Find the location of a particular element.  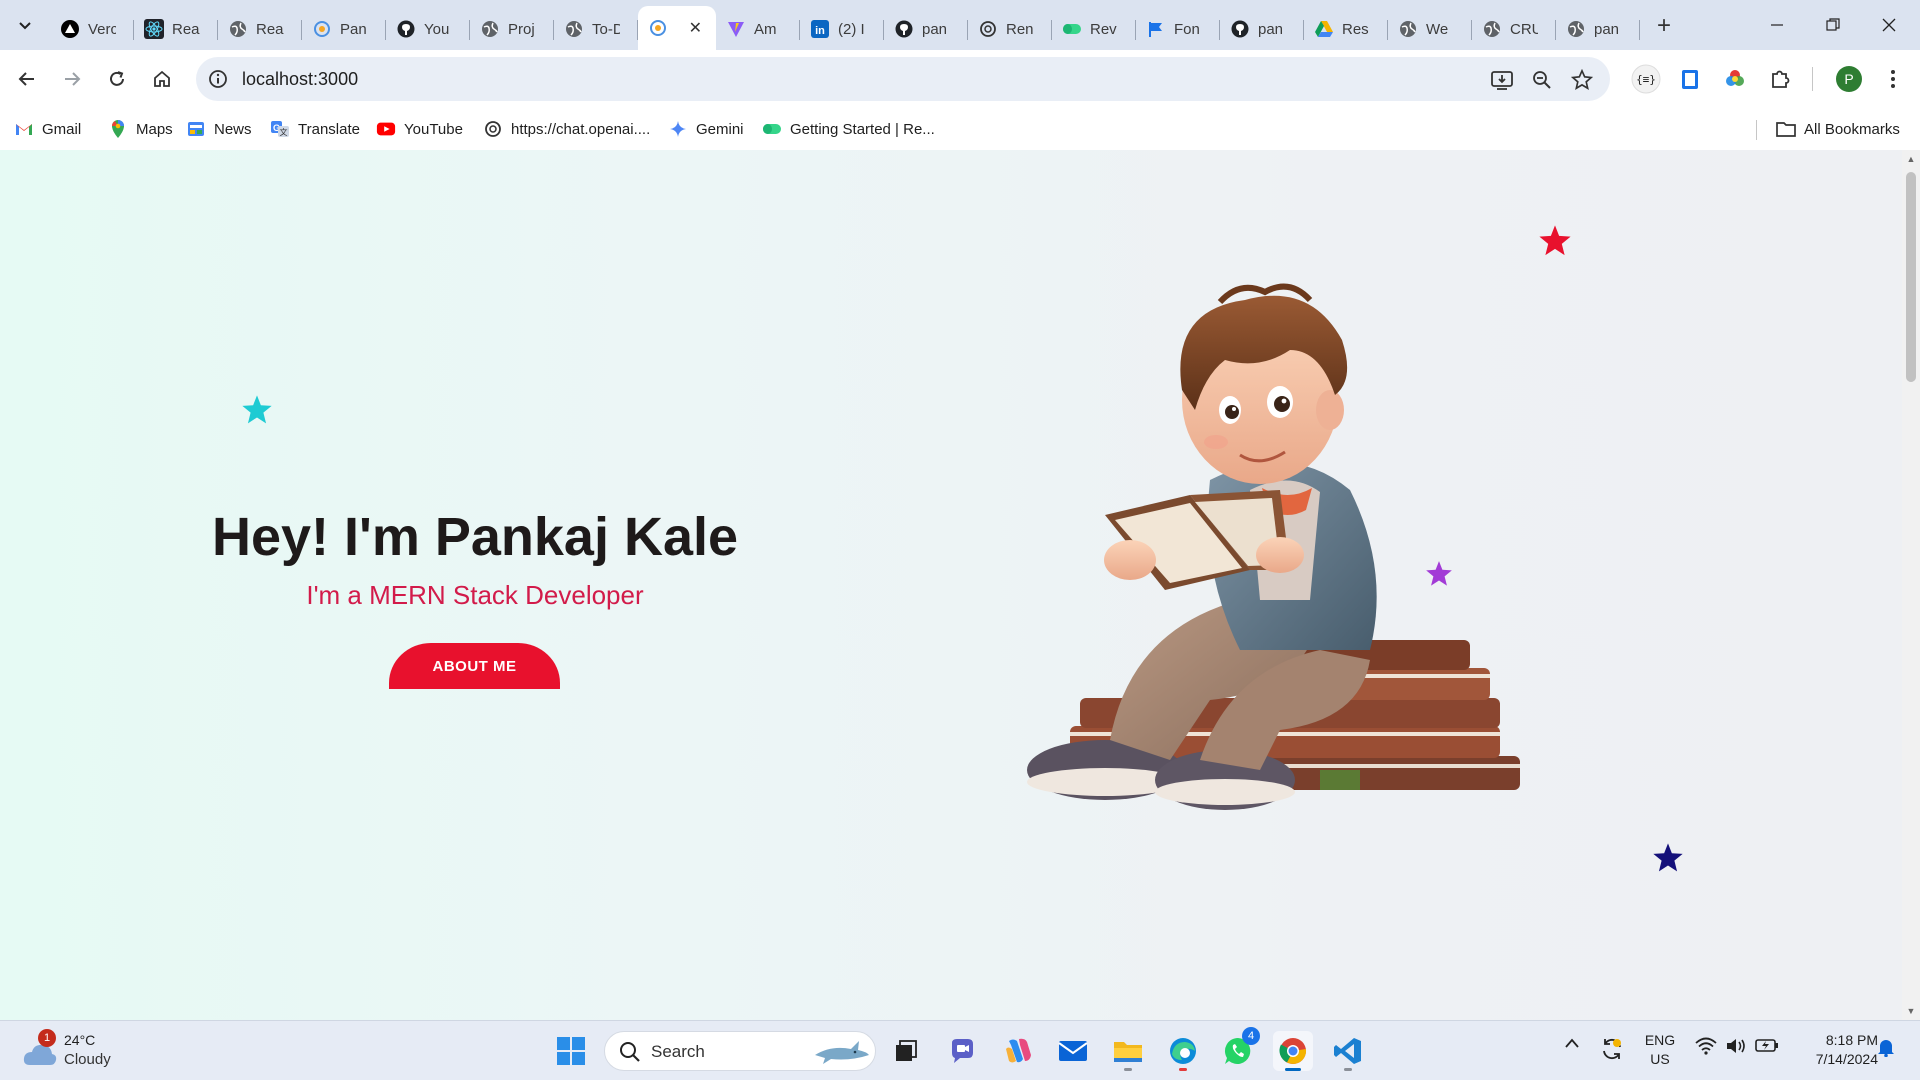

tab-title: CRU is located at coordinates (1524, 29).